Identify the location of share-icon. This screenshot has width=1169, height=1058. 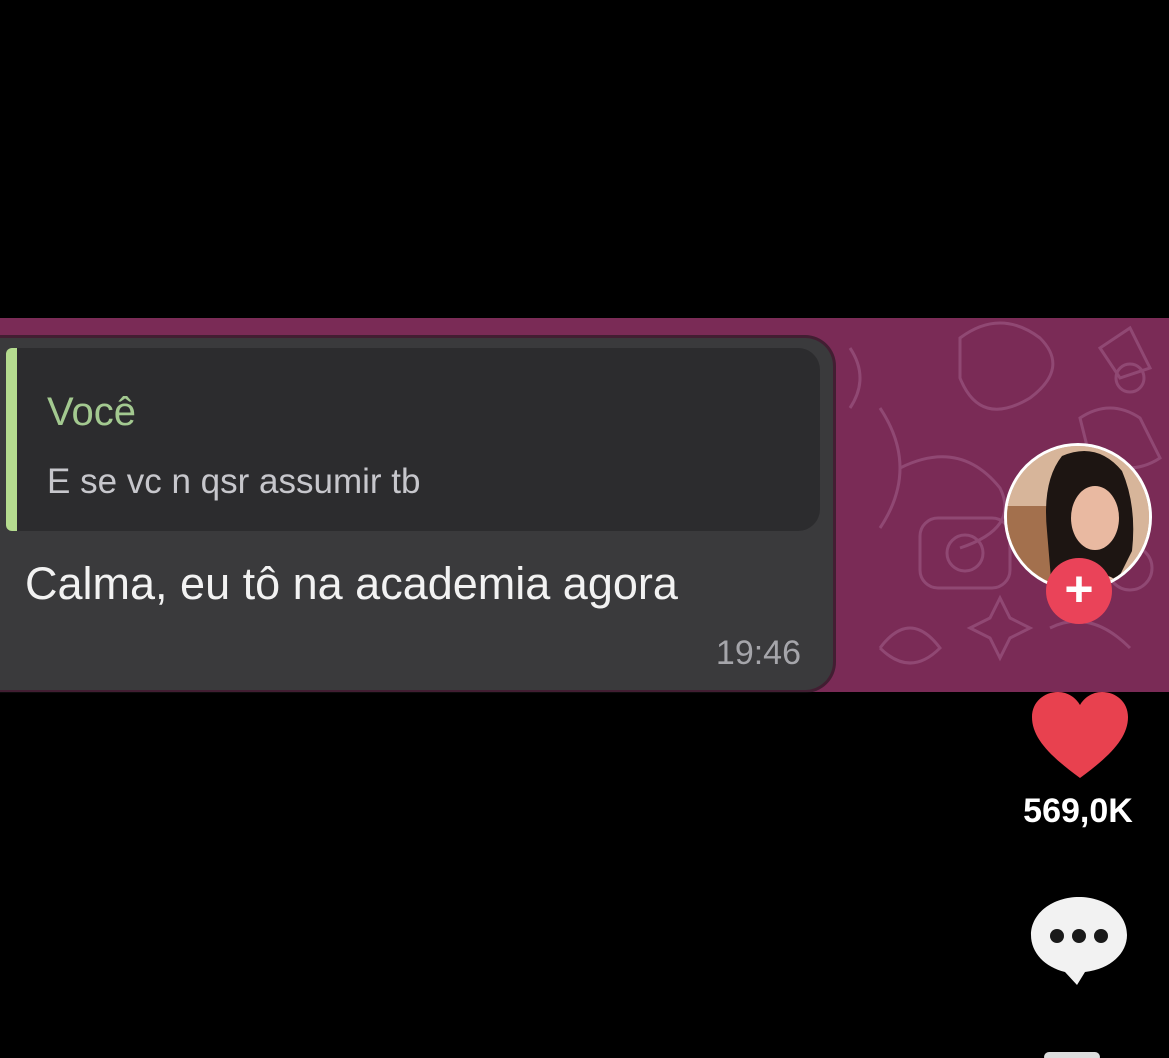
(1072, 1055).